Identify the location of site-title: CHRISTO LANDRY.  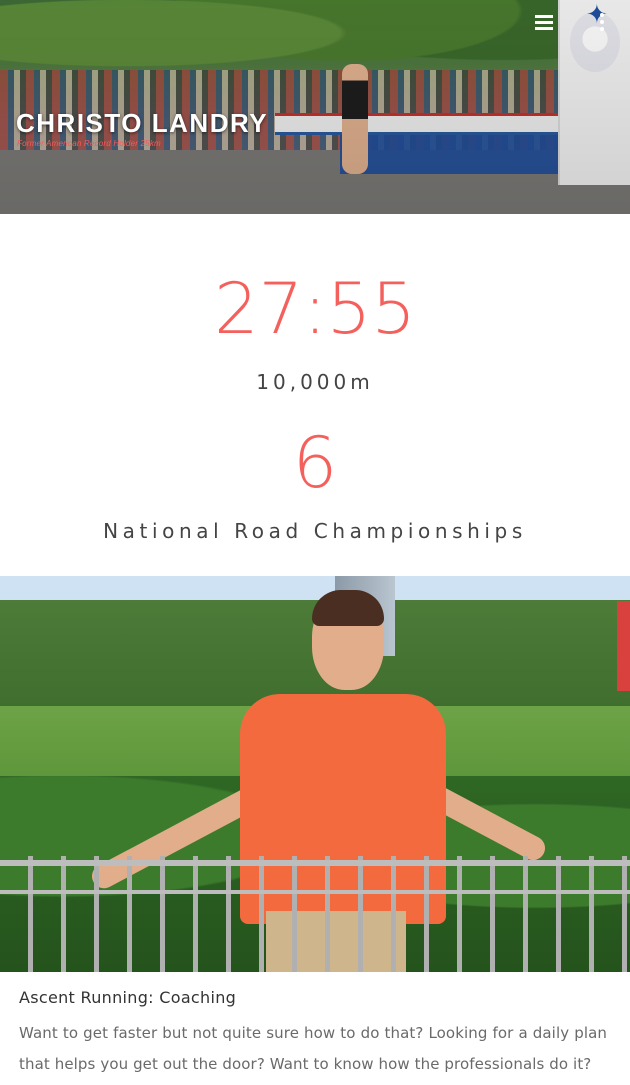
(142, 123).